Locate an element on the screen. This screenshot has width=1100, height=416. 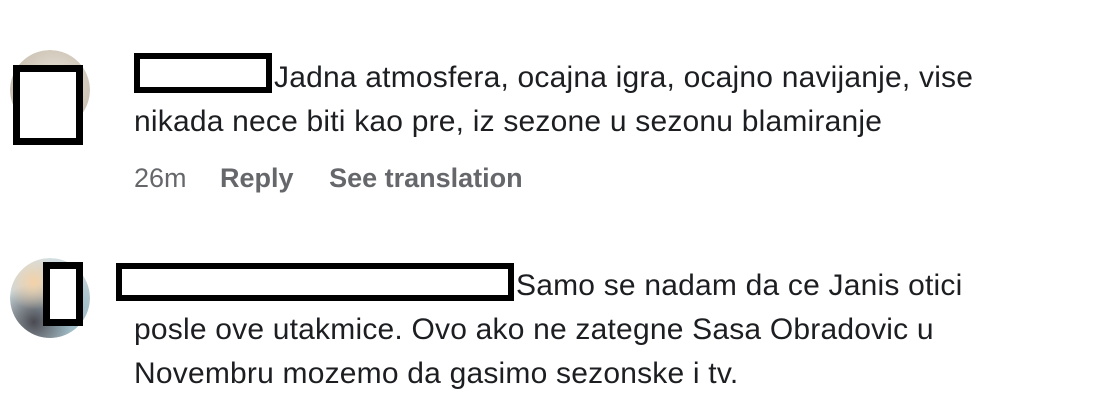
comment-age: 26m is located at coordinates (160, 178).